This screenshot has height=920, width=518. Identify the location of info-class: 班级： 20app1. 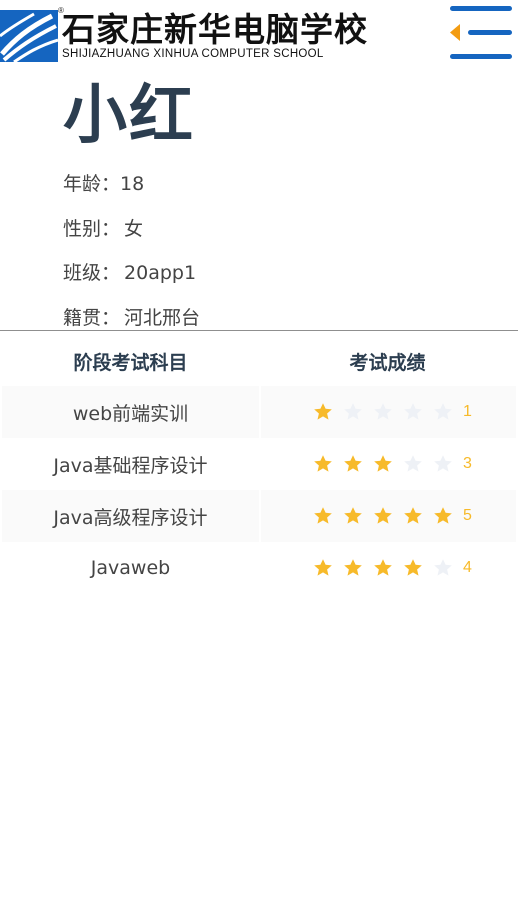
(129, 273).